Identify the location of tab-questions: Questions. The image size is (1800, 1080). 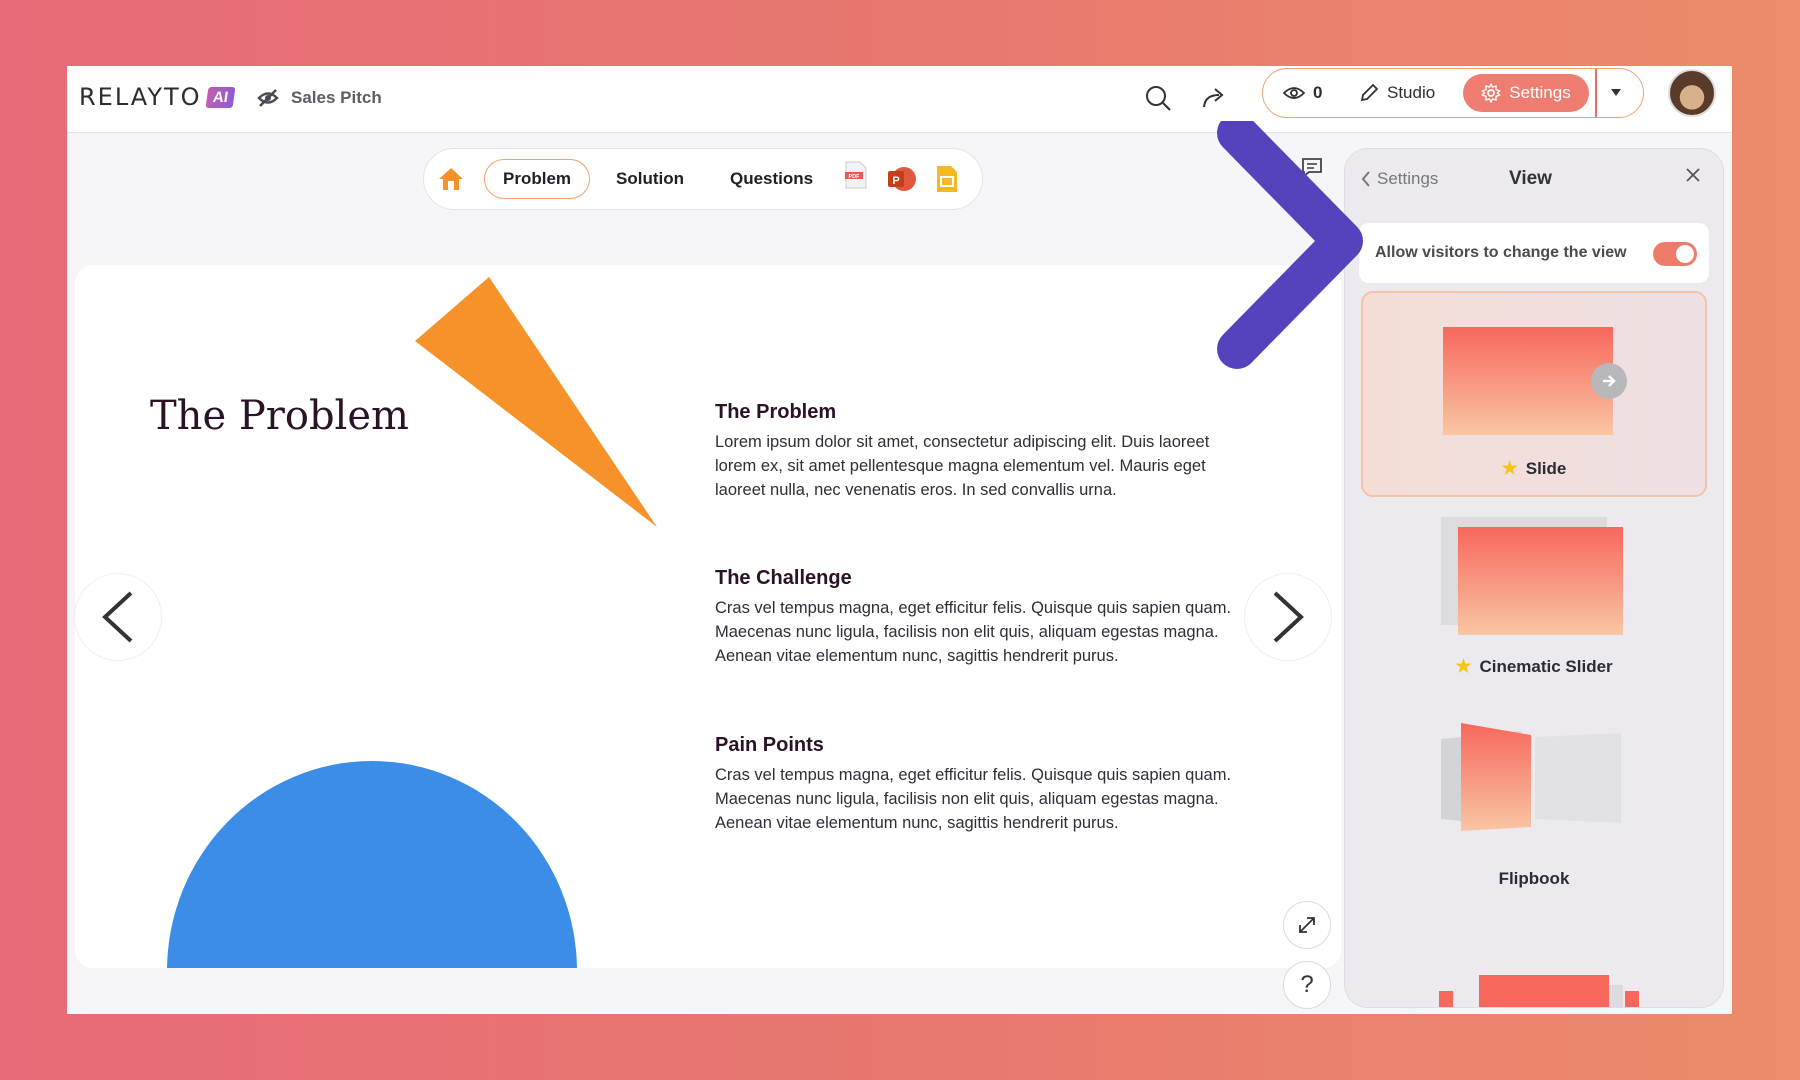
(771, 179).